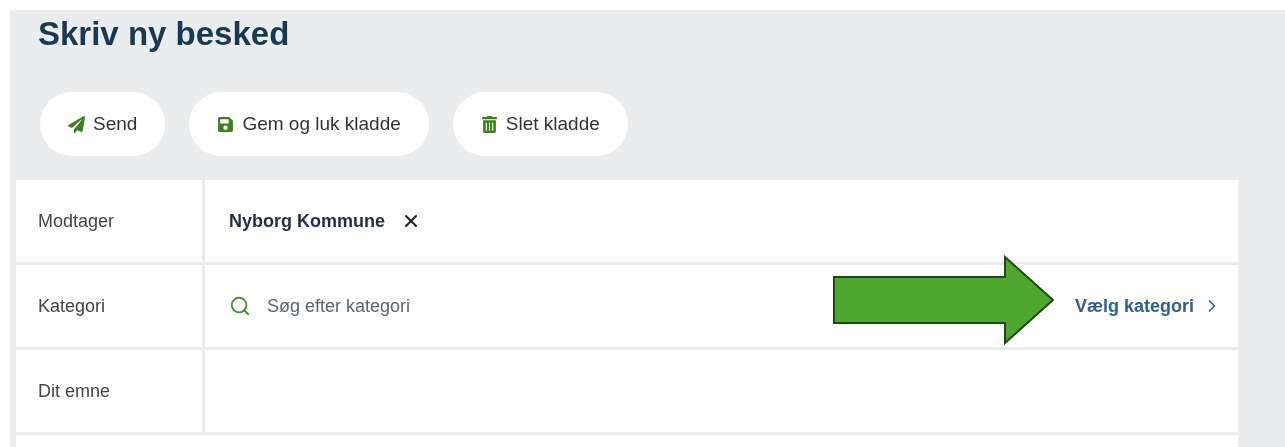 This screenshot has height=447, width=1285. I want to click on toolbar-button: Gem og luk kladde, so click(309, 124).